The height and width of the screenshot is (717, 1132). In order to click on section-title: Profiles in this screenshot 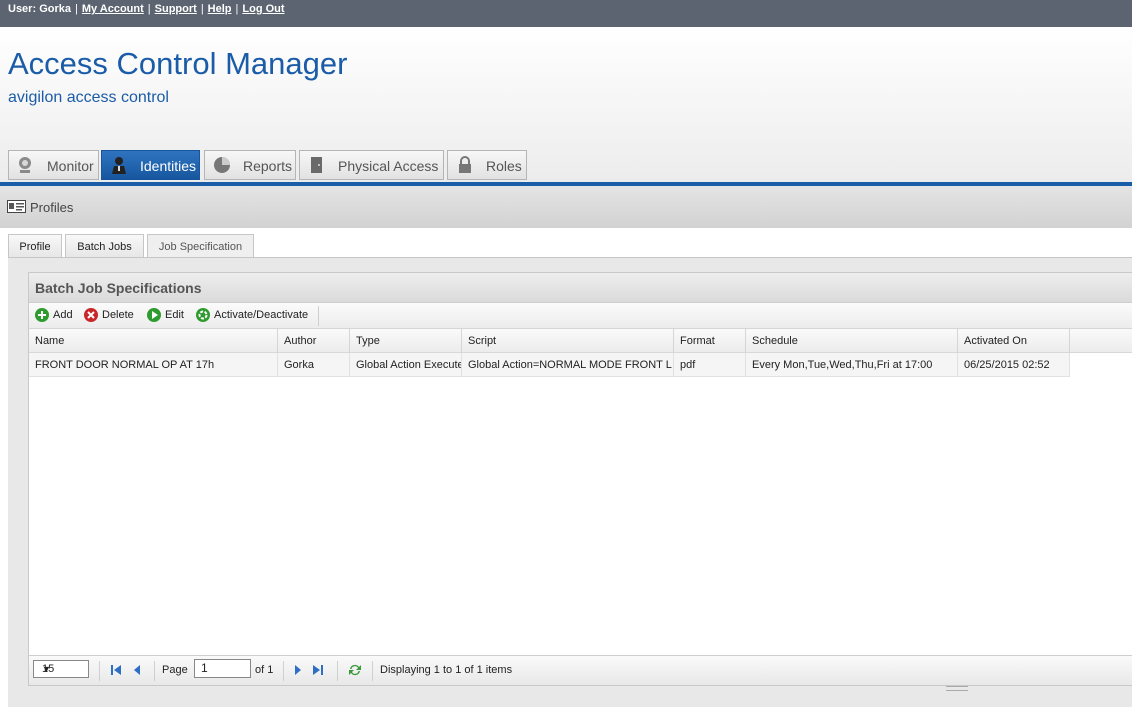, I will do `click(51, 207)`.